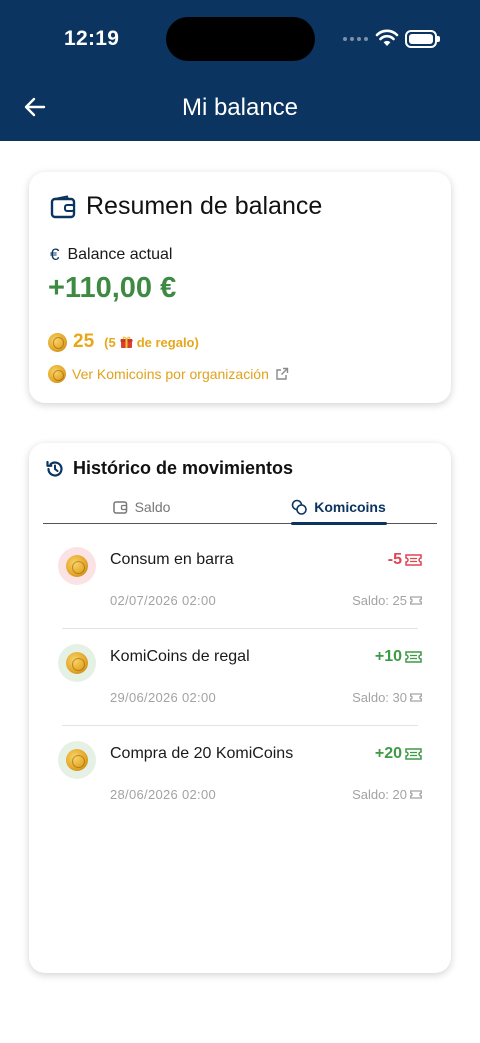 The height and width of the screenshot is (1043, 480). I want to click on summary-header: Resumen de balance, so click(186, 206).